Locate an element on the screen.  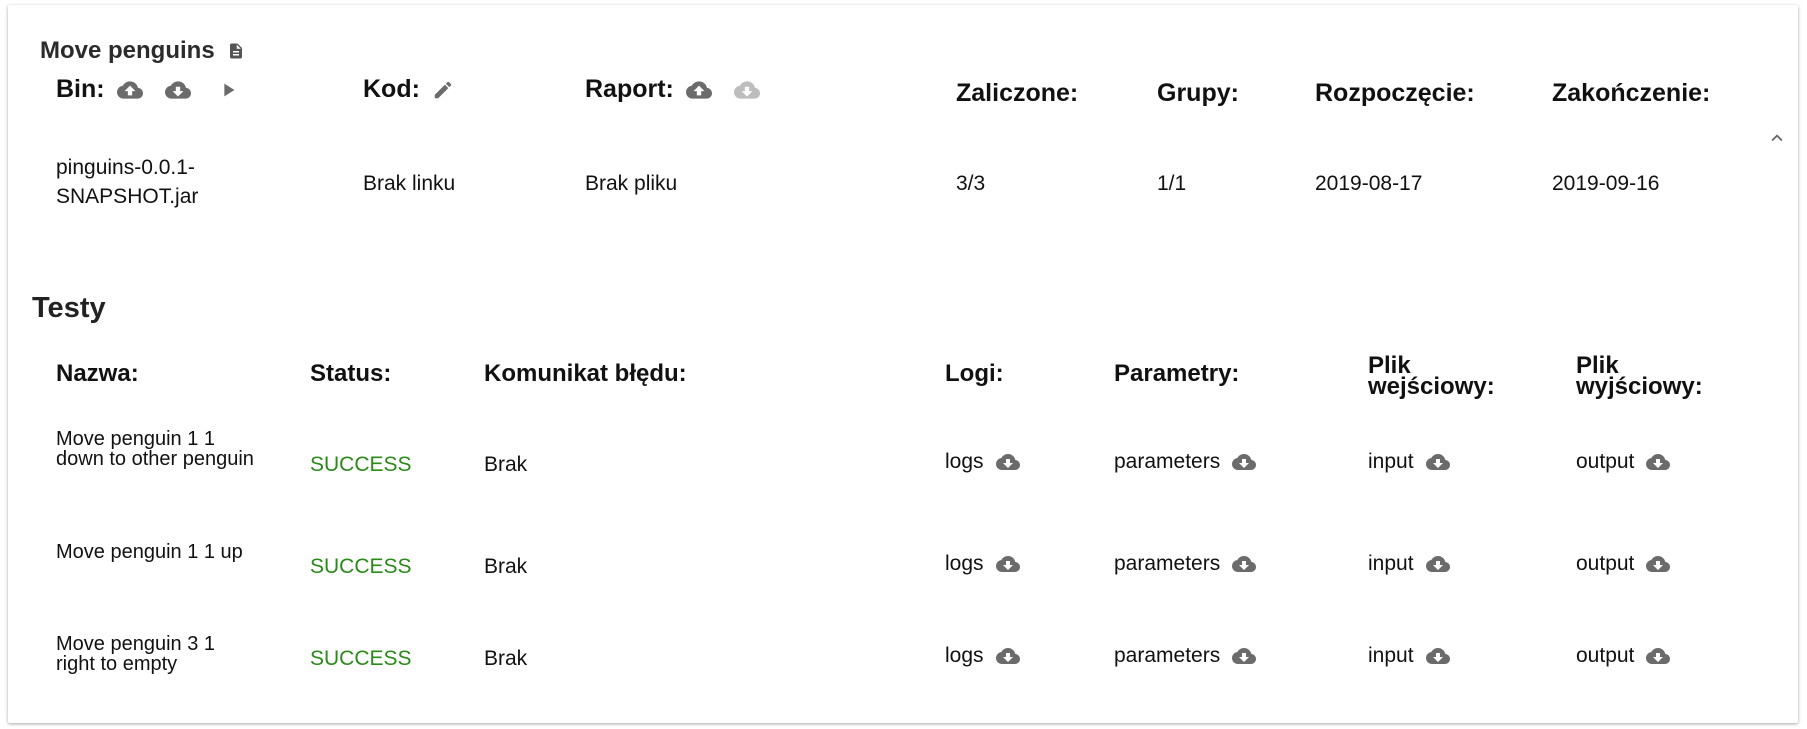
test-name: Move penguin 3 1 right to empty is located at coordinates (136, 654).